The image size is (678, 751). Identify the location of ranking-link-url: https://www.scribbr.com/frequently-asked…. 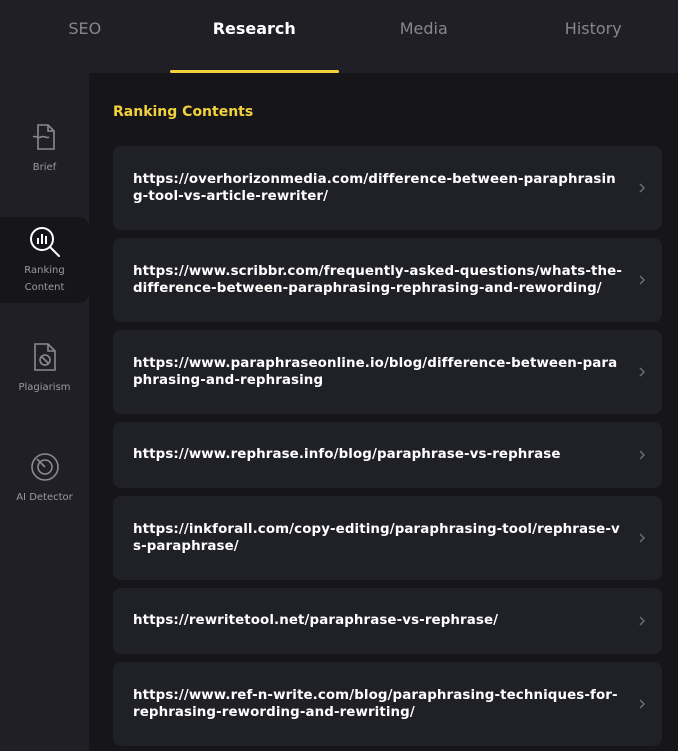
(377, 280).